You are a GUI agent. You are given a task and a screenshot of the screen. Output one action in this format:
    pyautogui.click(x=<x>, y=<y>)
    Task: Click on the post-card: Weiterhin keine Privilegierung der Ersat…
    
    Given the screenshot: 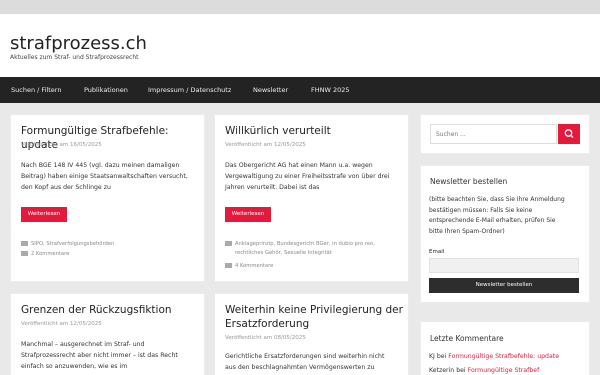 What is the action you would take?
    pyautogui.click(x=311, y=334)
    